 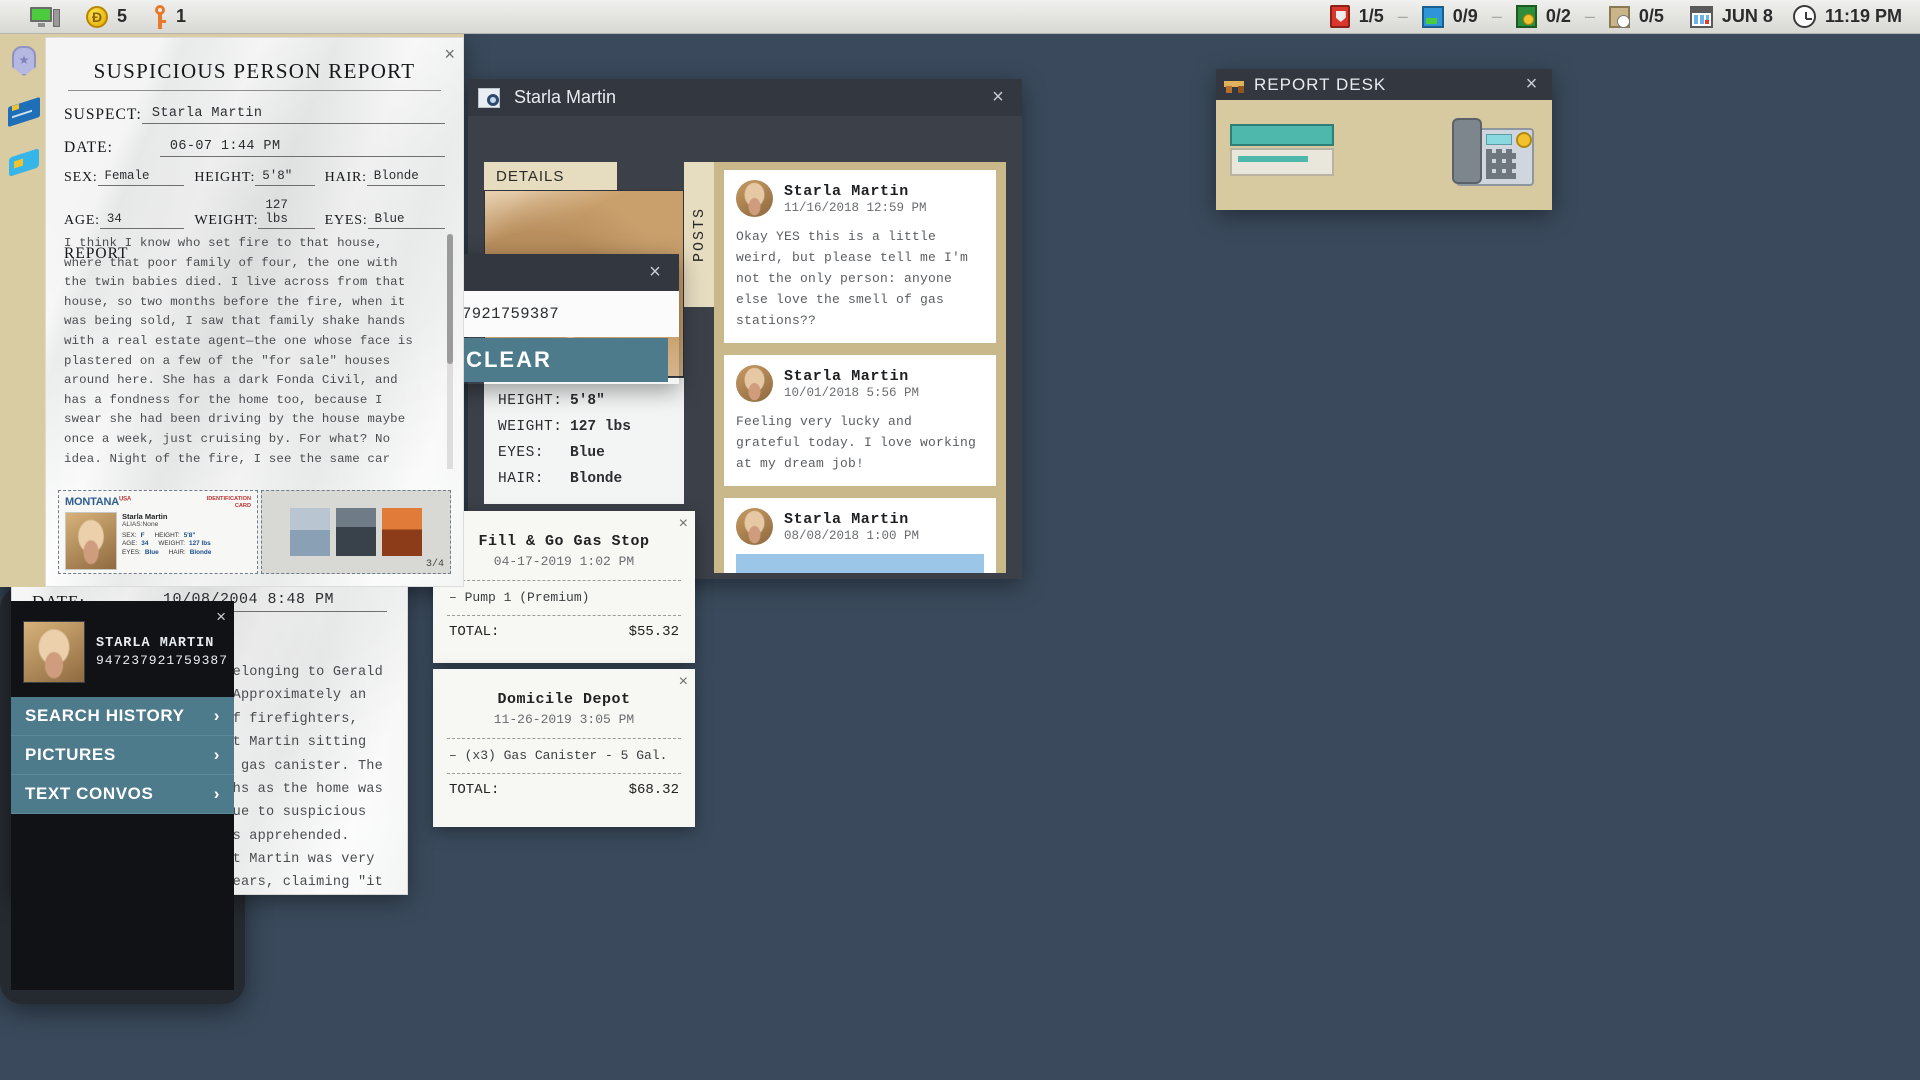 What do you see at coordinates (124, 177) in the screenshot?
I see `field-sex: SEX: Female` at bounding box center [124, 177].